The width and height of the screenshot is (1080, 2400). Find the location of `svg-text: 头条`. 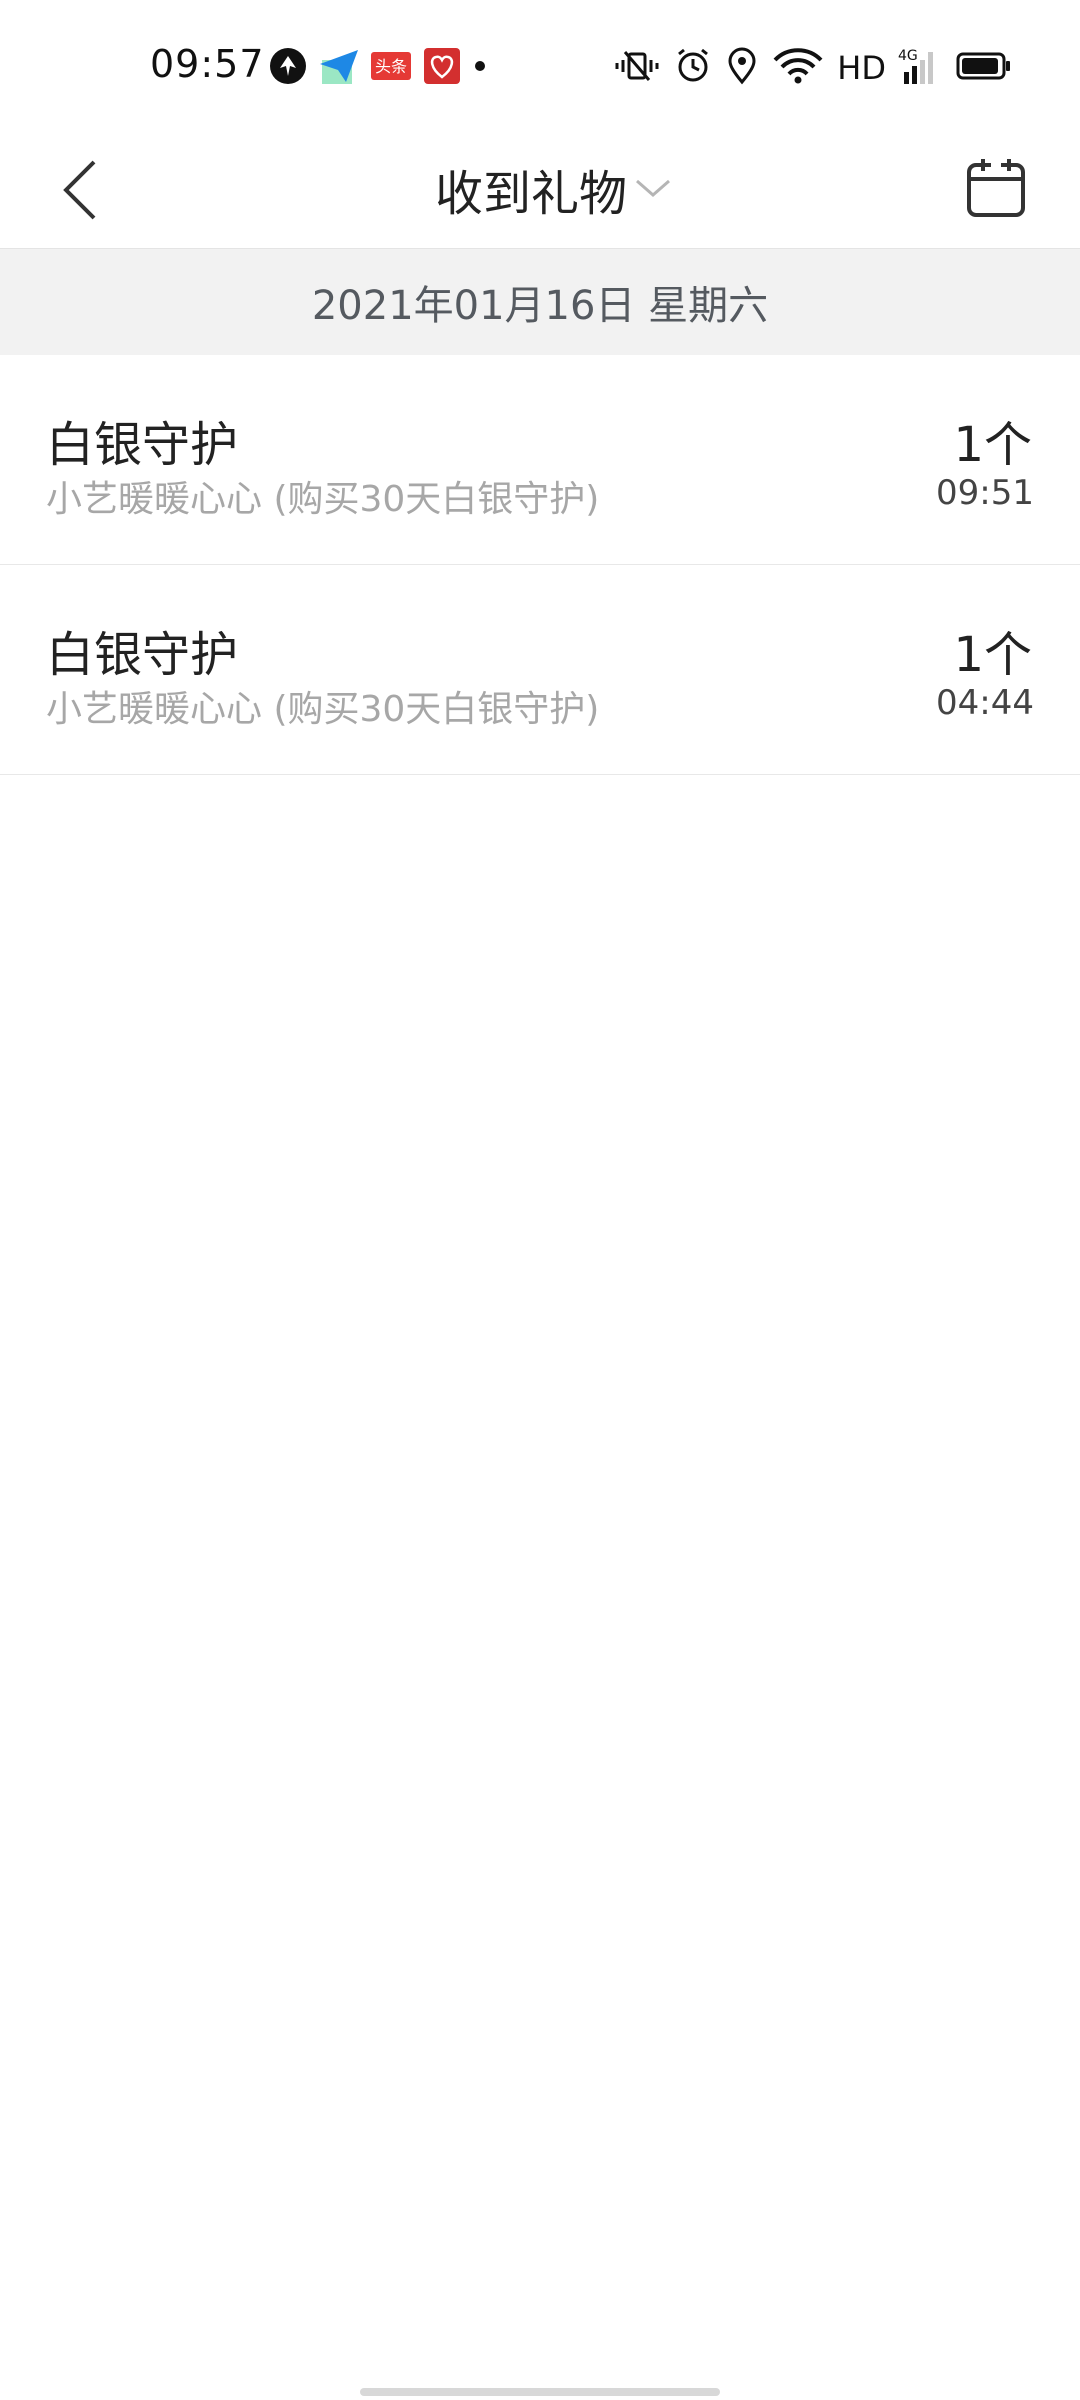

svg-text: 头条 is located at coordinates (391, 66).